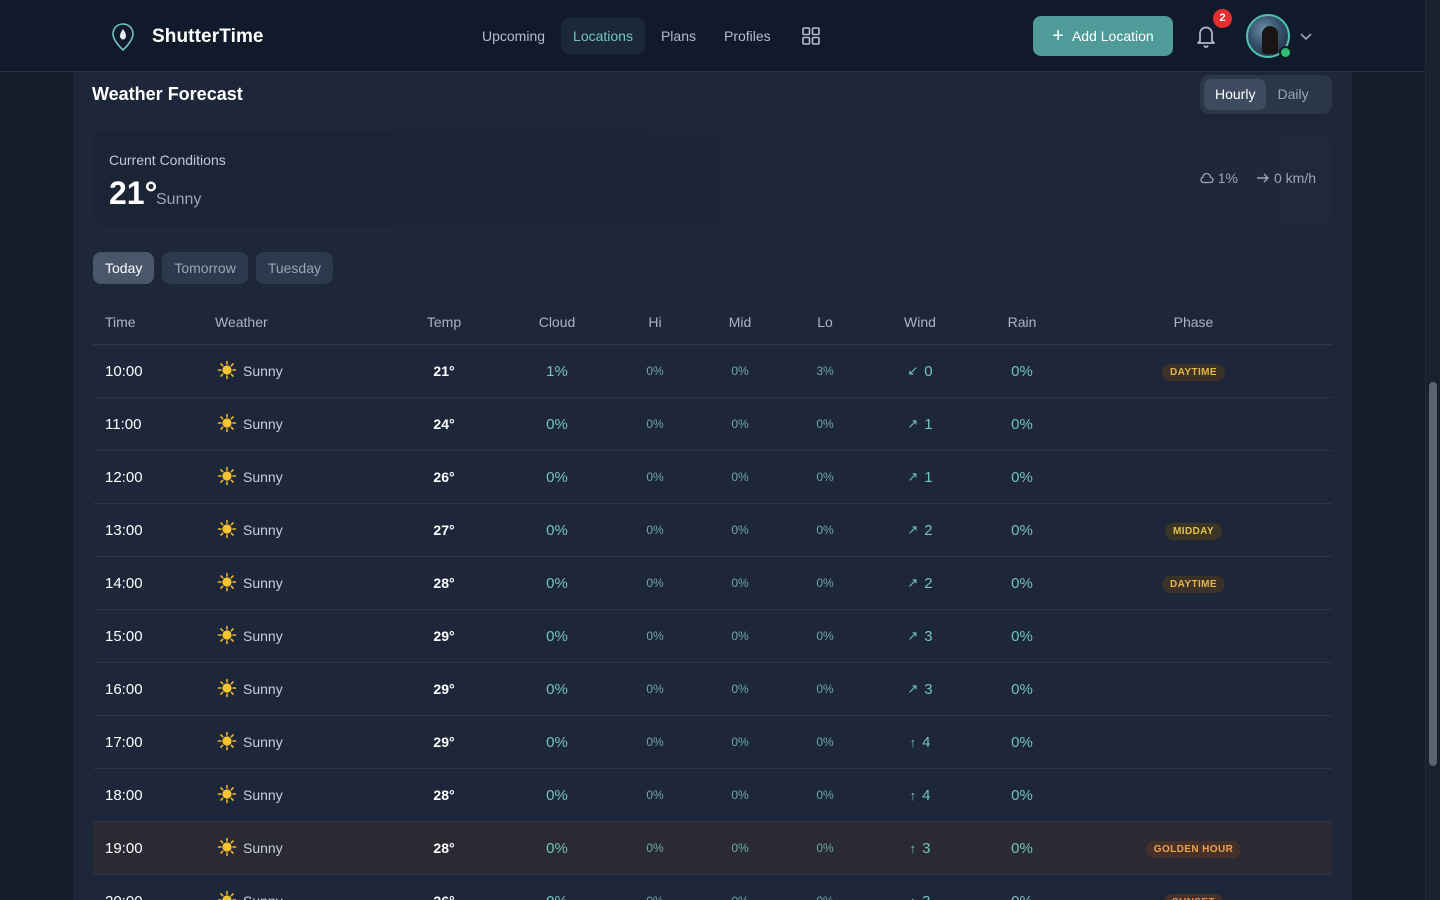 The height and width of the screenshot is (900, 1440). I want to click on current-temperature: 21°, so click(133, 193).